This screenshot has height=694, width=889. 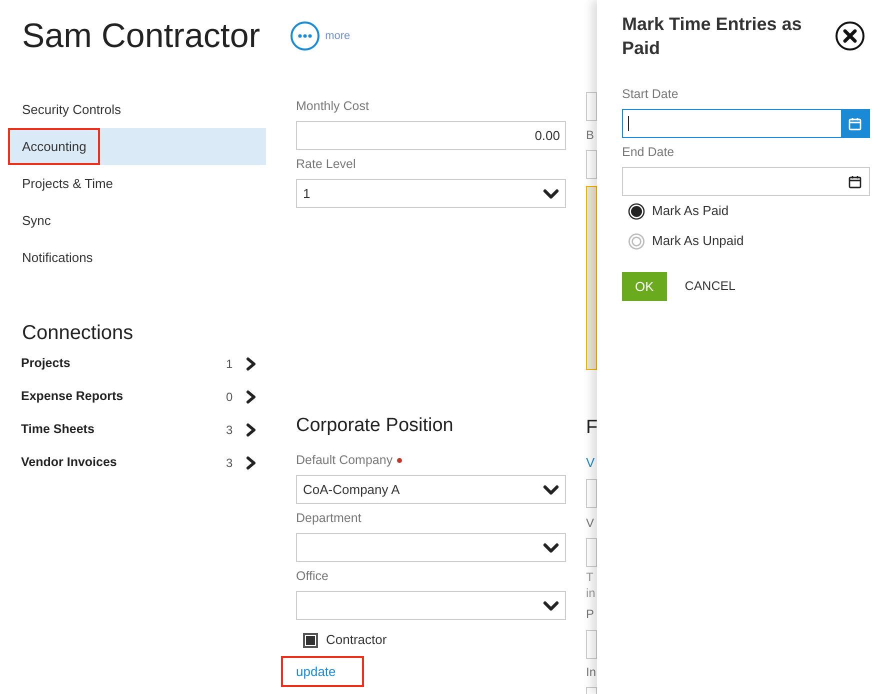 I want to click on field-label: P, so click(x=590, y=614).